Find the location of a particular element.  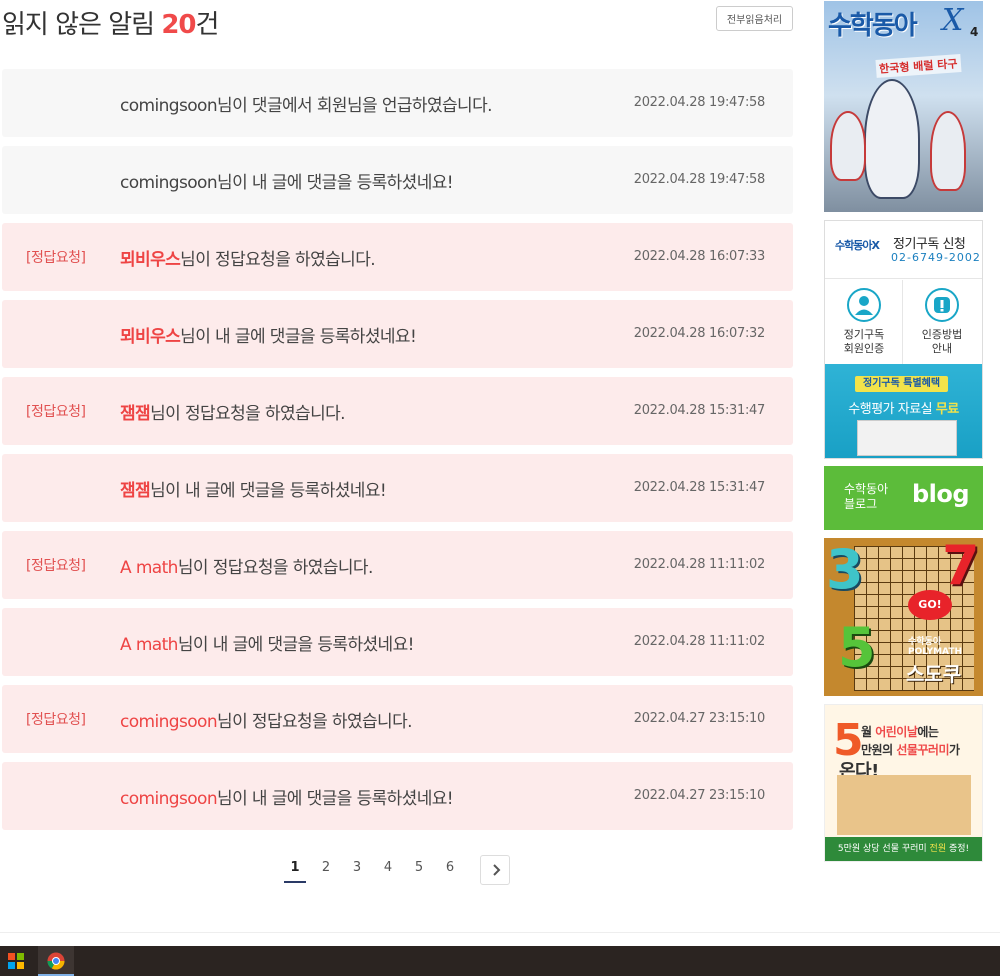

baseball-player-illustration is located at coordinates (948, 151).